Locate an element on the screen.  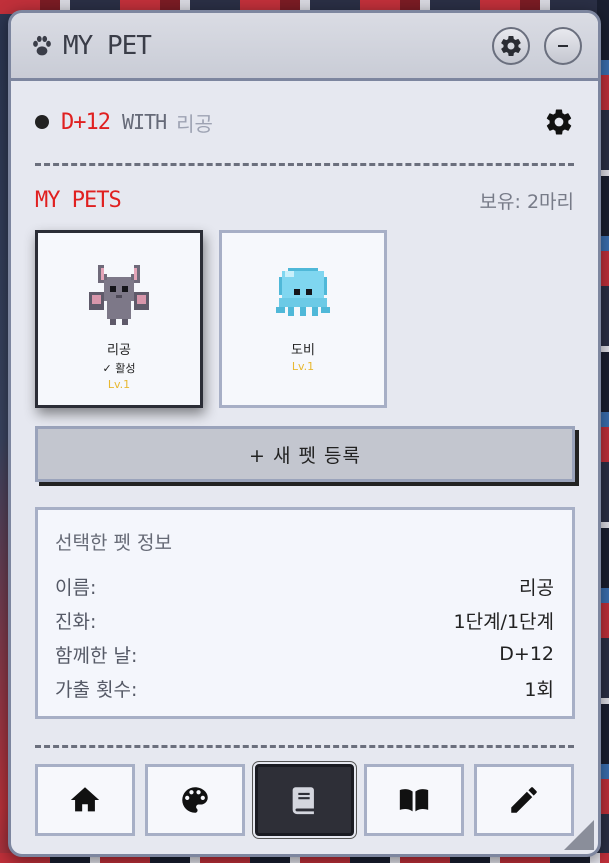
info-value: D+12 is located at coordinates (526, 654).